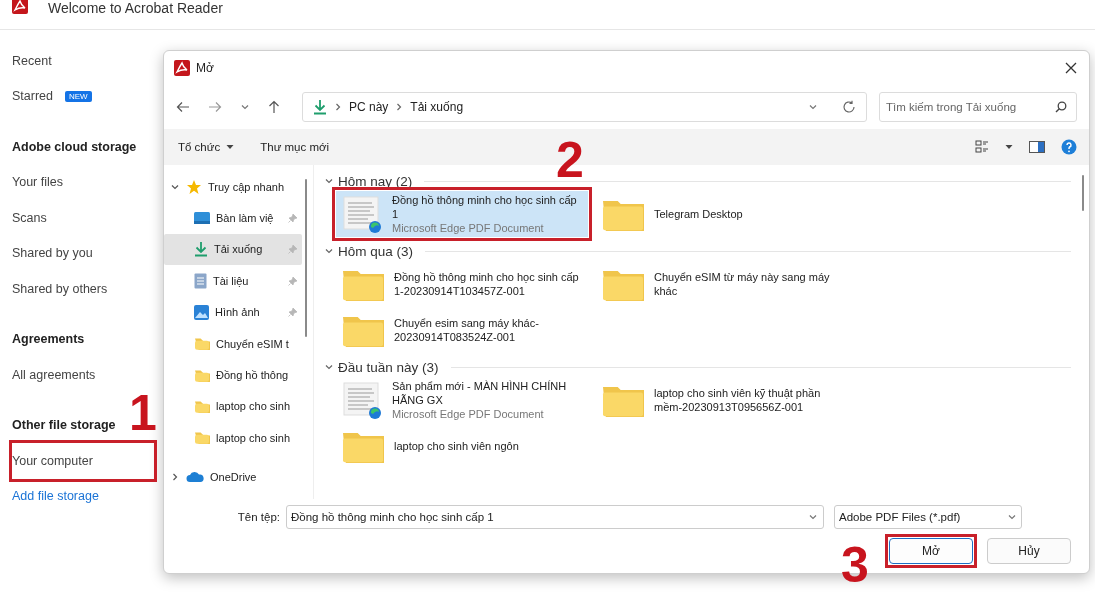 This screenshot has width=1095, height=600. What do you see at coordinates (258, 517) in the screenshot?
I see `field-label: Tên tệp:` at bounding box center [258, 517].